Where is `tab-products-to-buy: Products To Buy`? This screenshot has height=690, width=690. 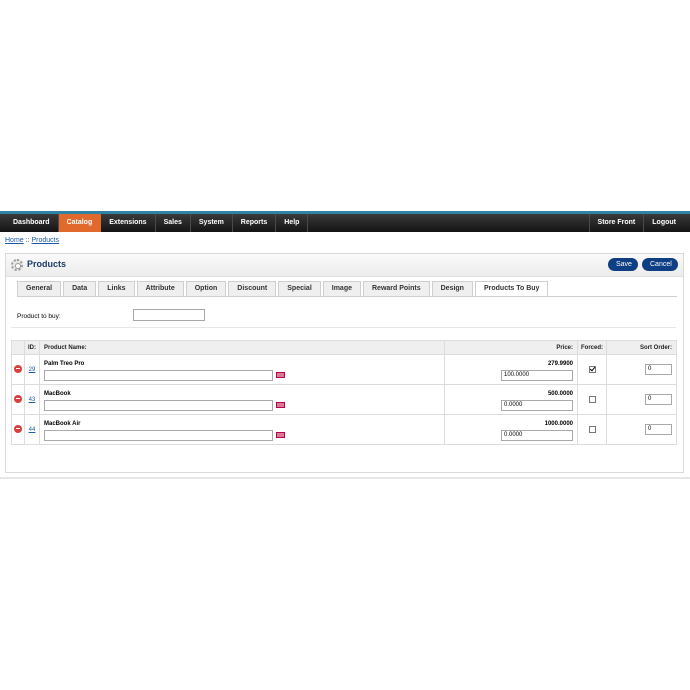 tab-products-to-buy: Products To Buy is located at coordinates (511, 289).